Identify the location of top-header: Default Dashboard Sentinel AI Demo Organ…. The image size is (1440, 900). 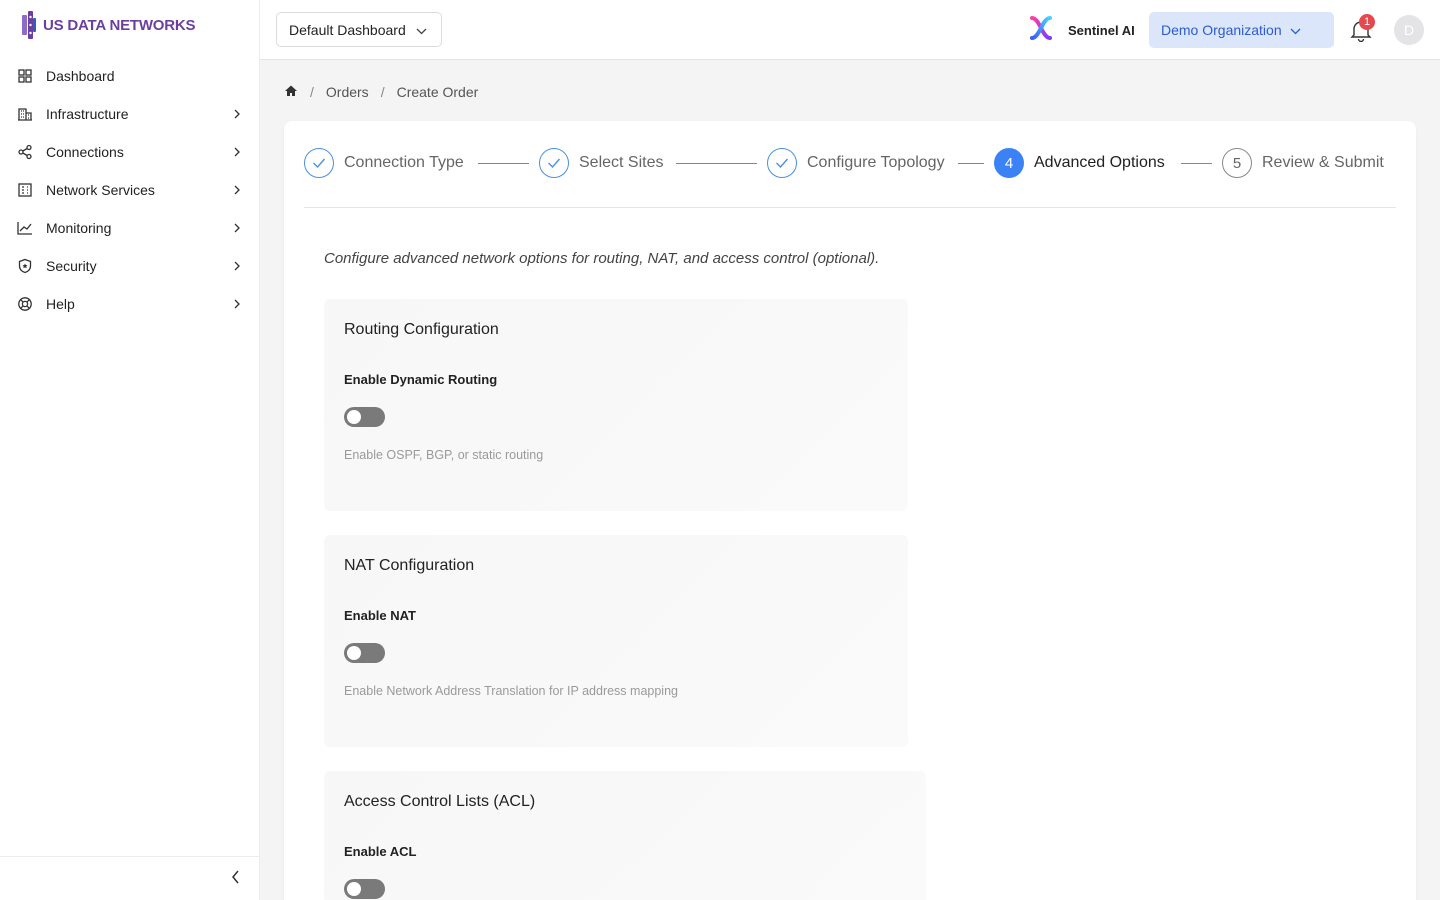
(850, 30).